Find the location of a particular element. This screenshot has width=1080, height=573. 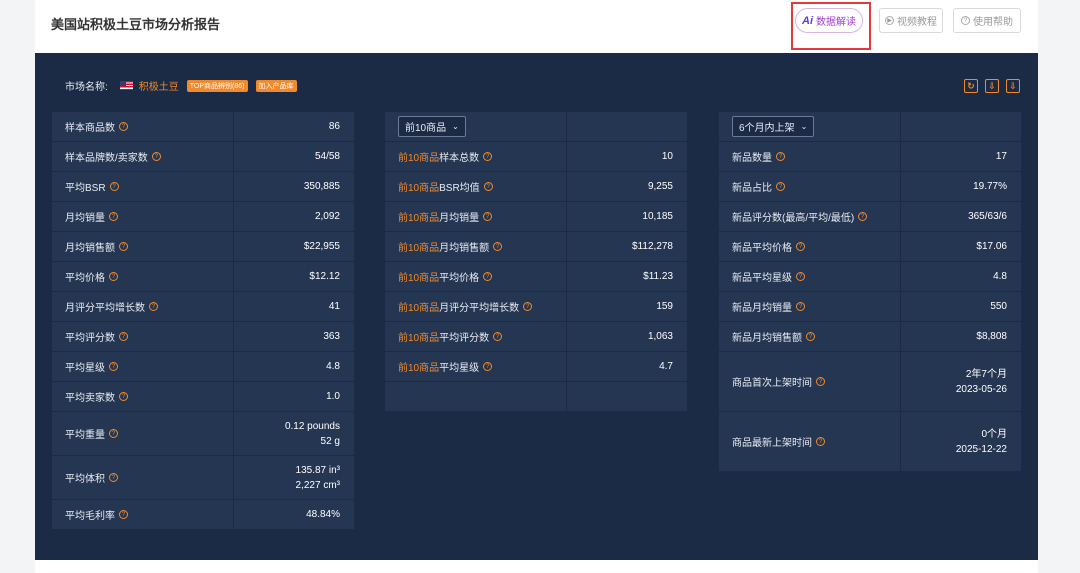

stat-value-wrap: 9,255 is located at coordinates (660, 186).